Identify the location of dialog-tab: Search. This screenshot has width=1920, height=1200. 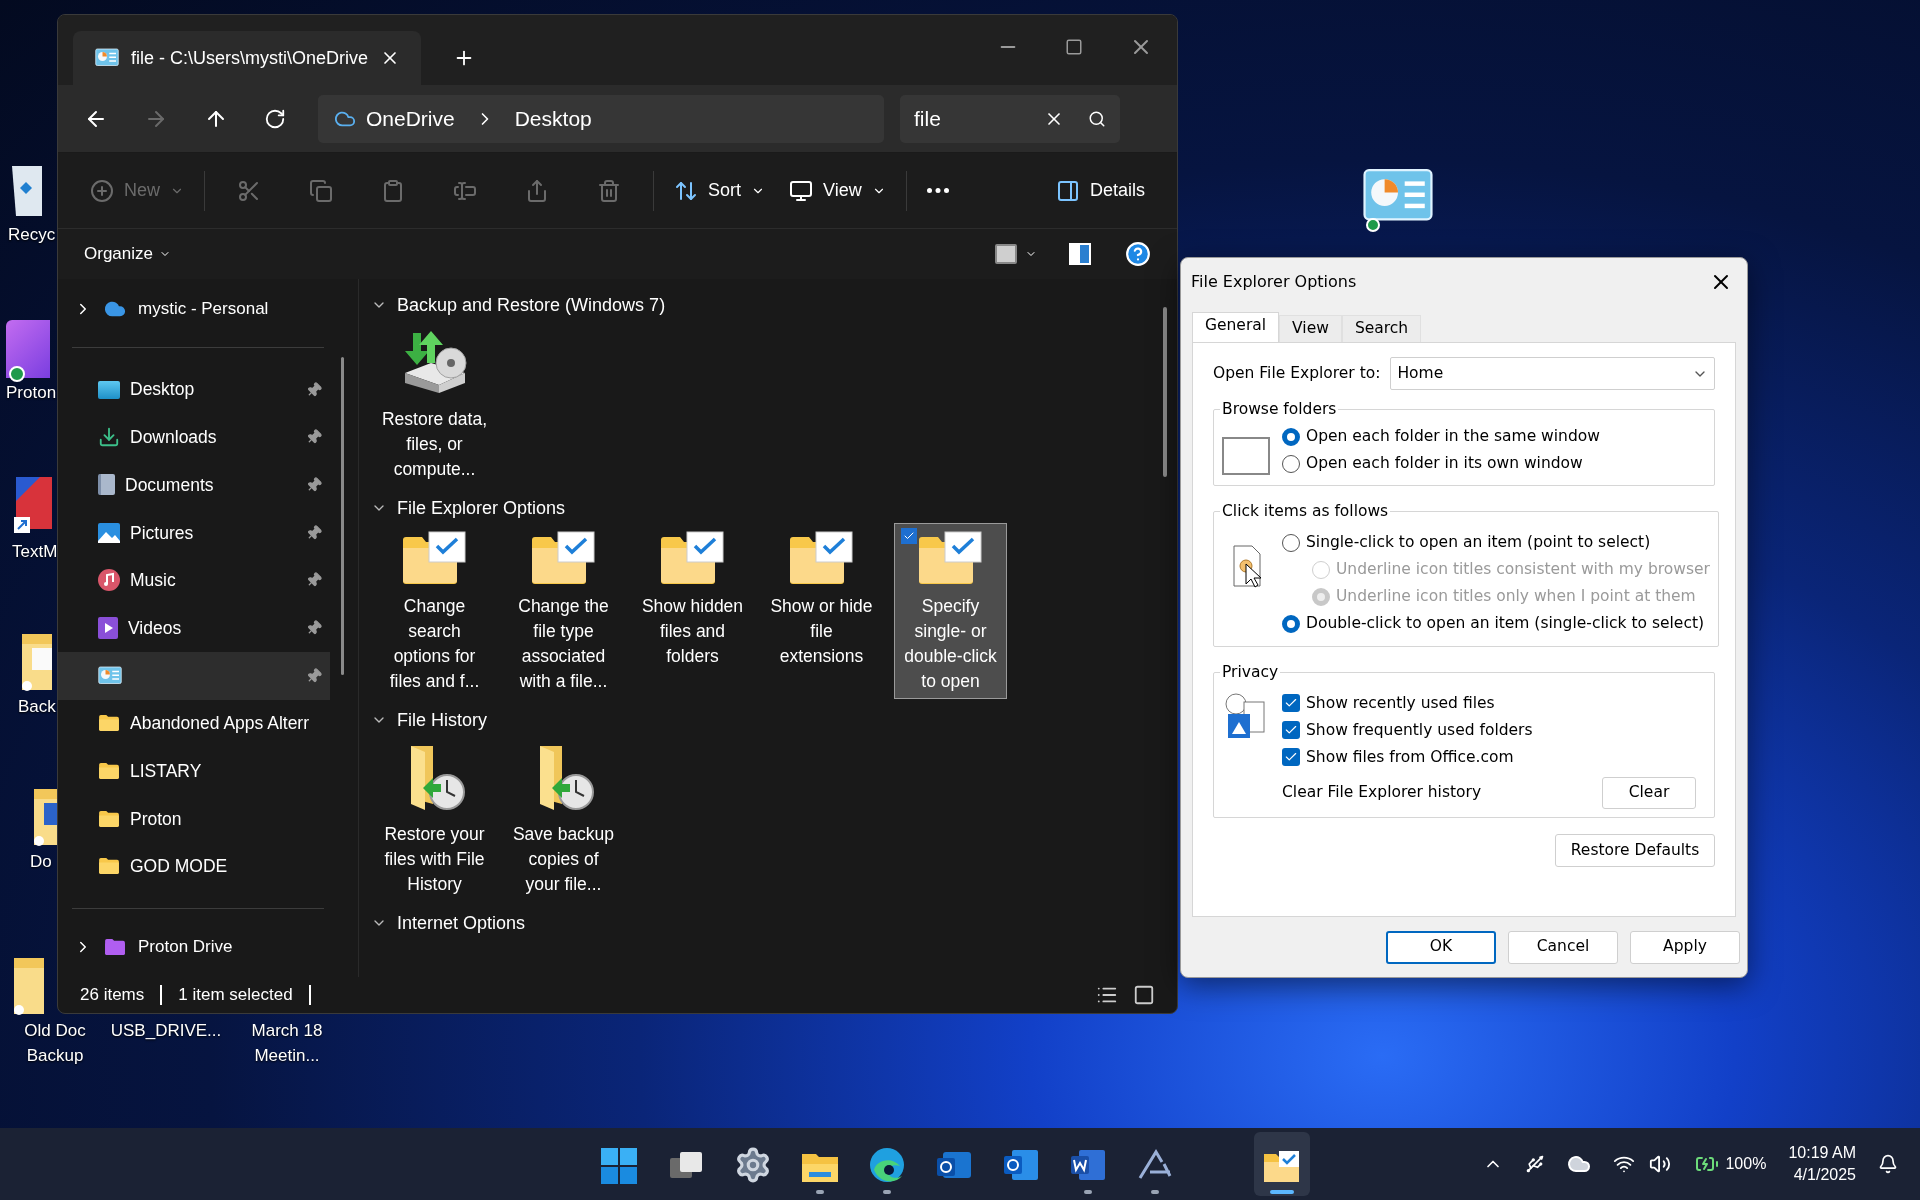
(1381, 328).